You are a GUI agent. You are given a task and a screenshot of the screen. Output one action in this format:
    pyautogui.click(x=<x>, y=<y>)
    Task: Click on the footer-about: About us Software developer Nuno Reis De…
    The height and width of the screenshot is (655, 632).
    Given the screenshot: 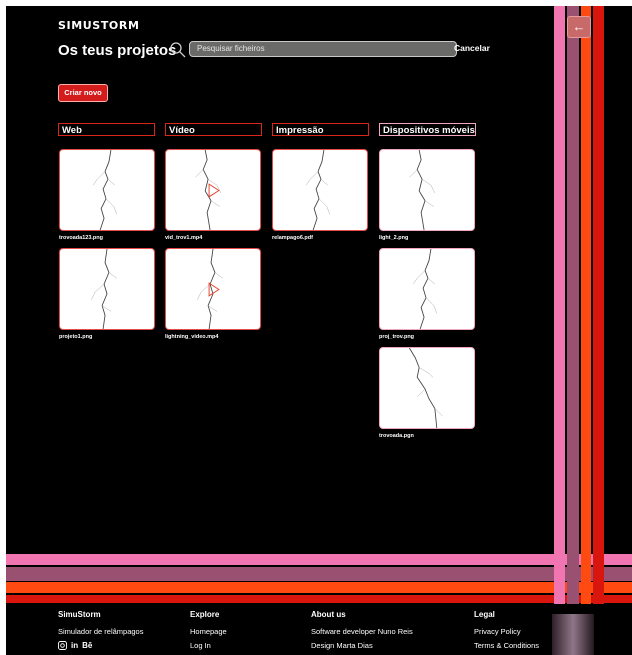 What is the action you would take?
    pyautogui.click(x=362, y=632)
    